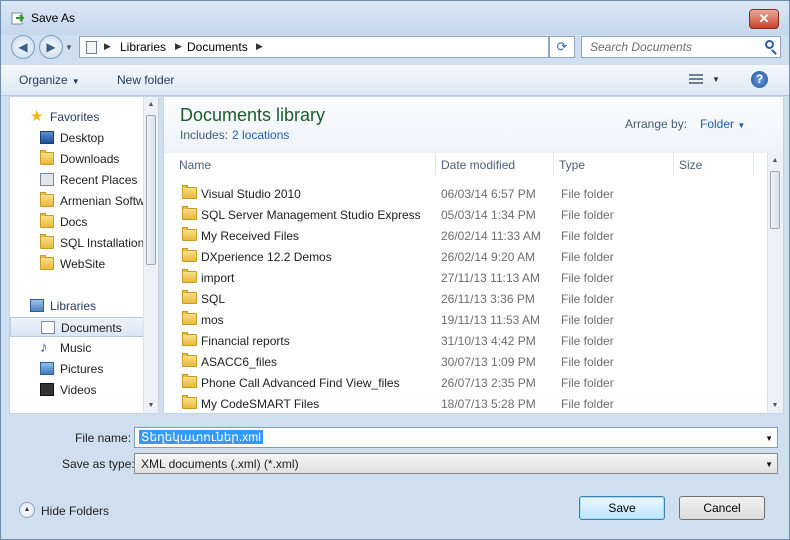 The height and width of the screenshot is (540, 790). What do you see at coordinates (464, 319) in the screenshot?
I see `table-row: mos 19/11/13 11:53 AM File folder` at bounding box center [464, 319].